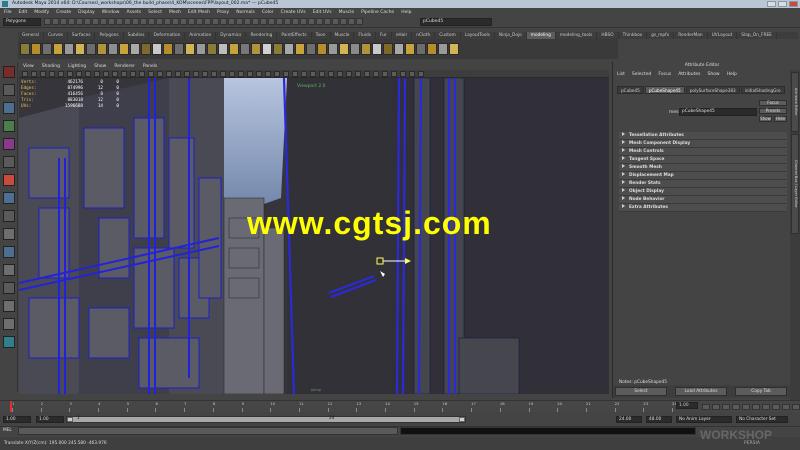  I want to click on menu-item-create: Create, so click(63, 12).